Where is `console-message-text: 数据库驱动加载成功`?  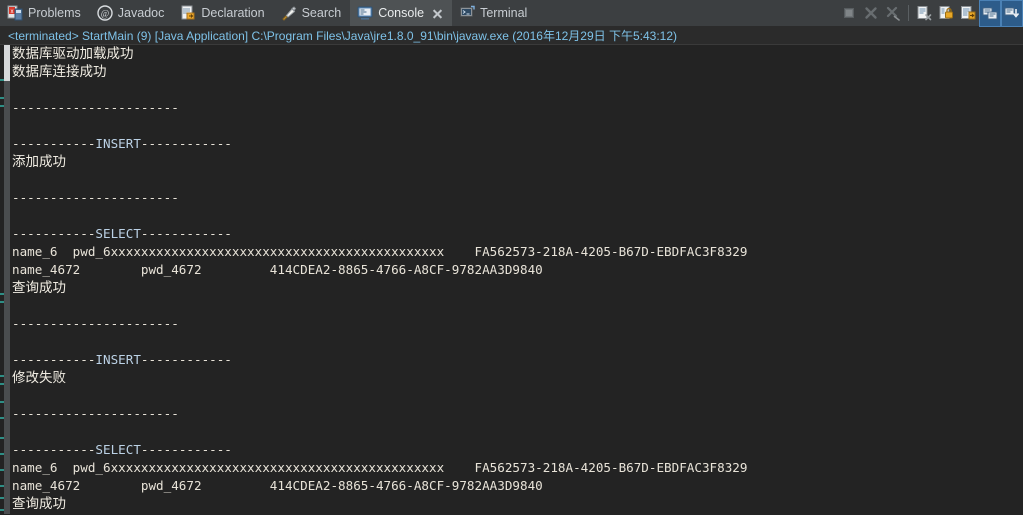
console-message-text: 数据库驱动加载成功 is located at coordinates (73, 54).